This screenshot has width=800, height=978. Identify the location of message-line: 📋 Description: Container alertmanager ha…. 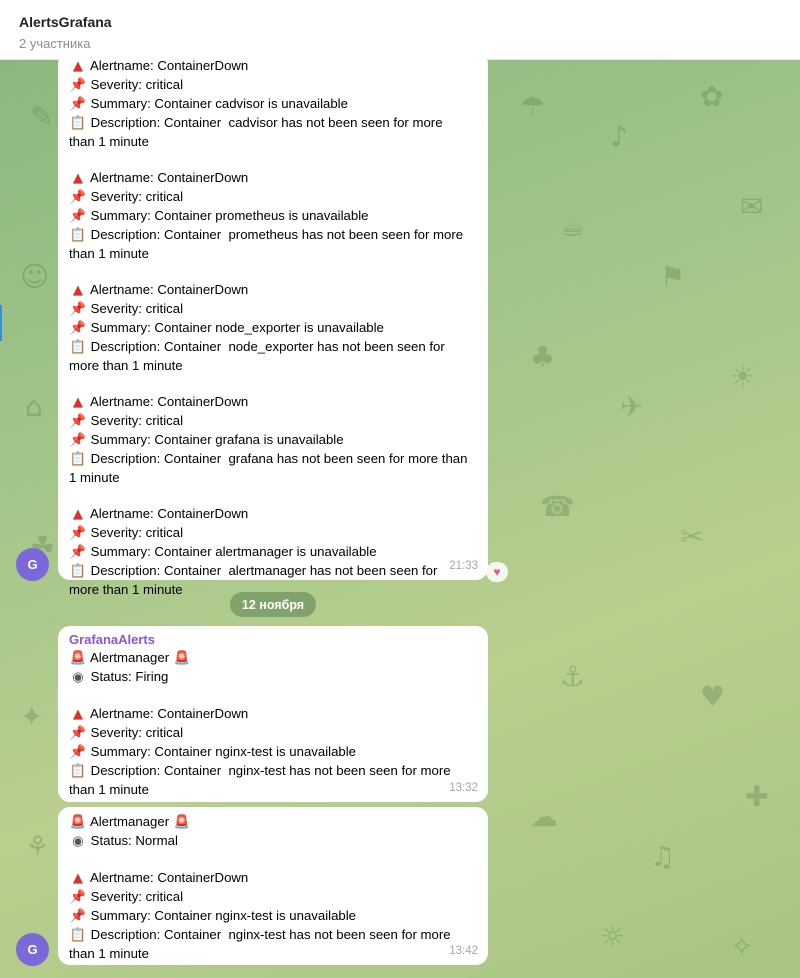
(273, 571).